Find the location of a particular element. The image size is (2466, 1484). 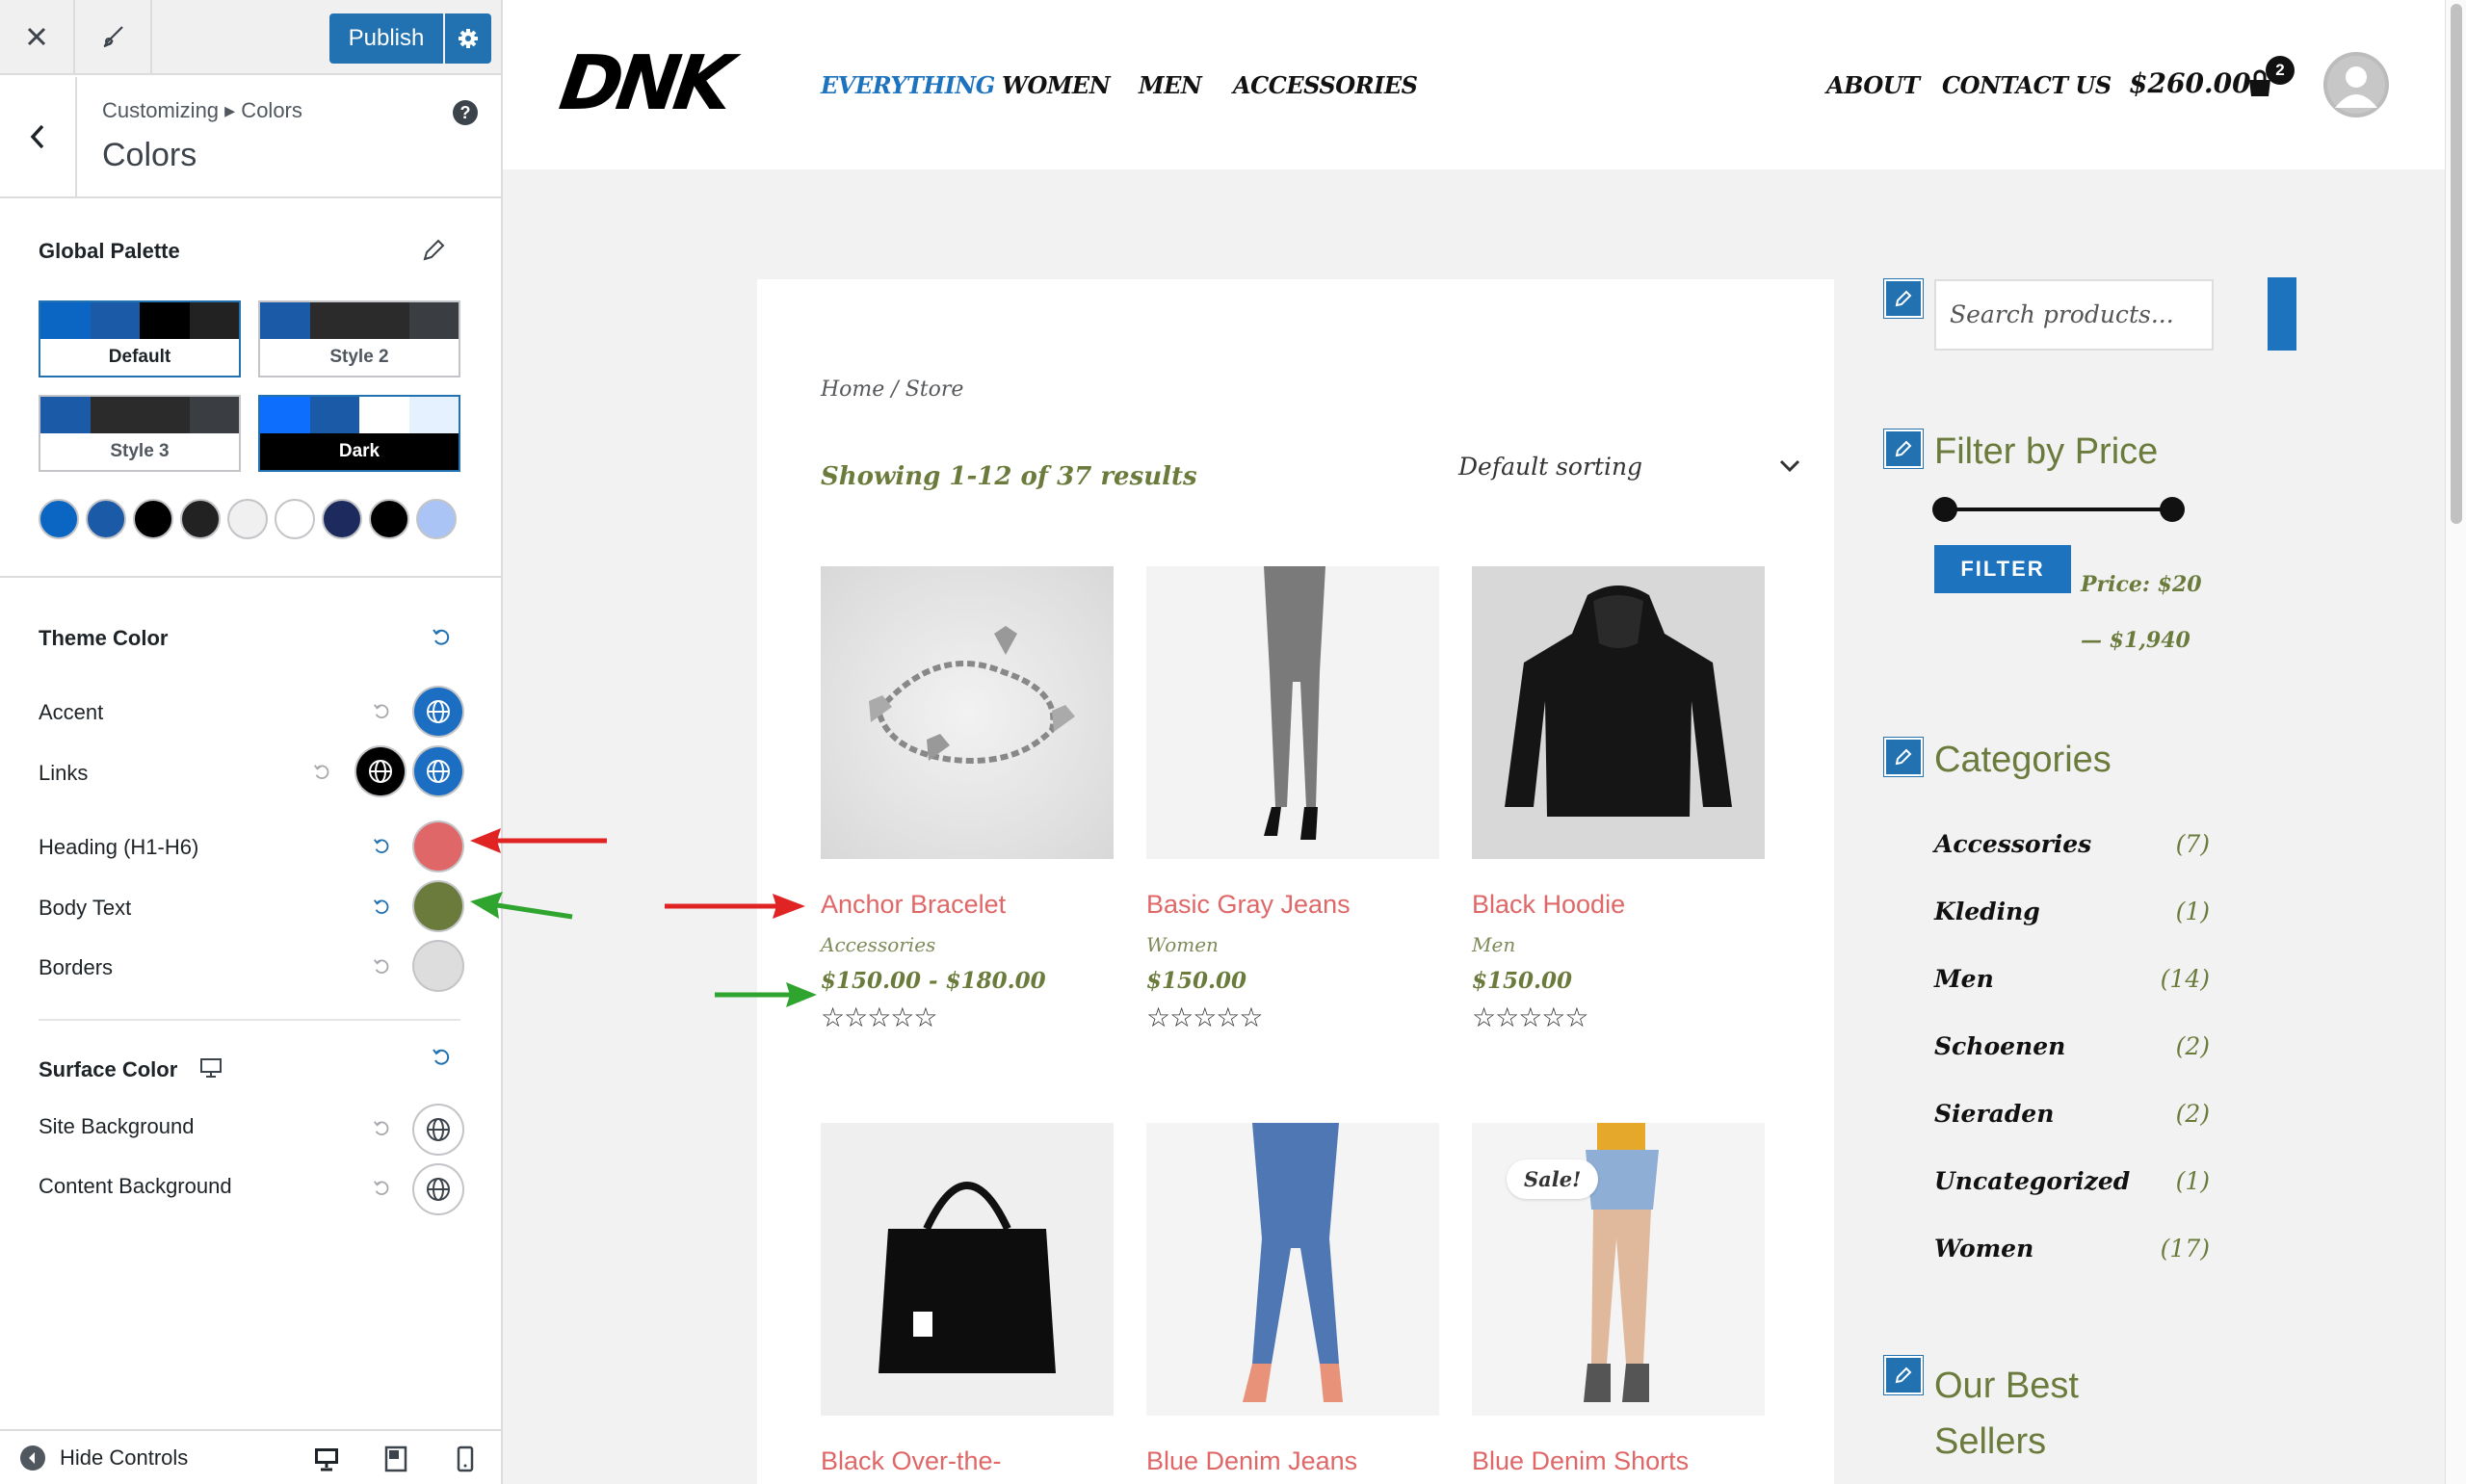

palette-style-2: Style 2 is located at coordinates (359, 339).